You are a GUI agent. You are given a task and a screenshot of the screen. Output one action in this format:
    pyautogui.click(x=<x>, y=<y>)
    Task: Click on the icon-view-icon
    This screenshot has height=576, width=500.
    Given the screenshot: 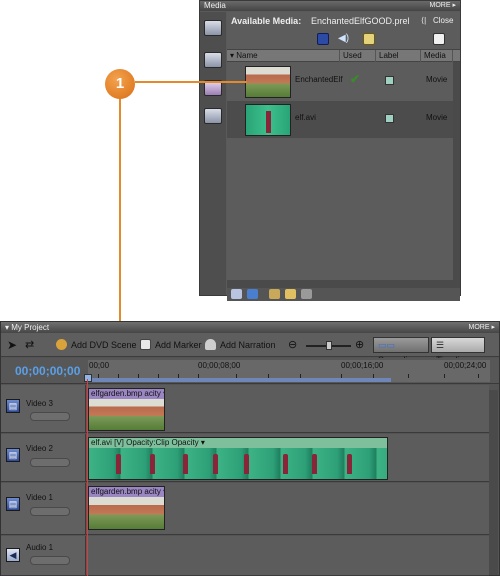 What is the action you would take?
    pyautogui.click(x=252, y=294)
    